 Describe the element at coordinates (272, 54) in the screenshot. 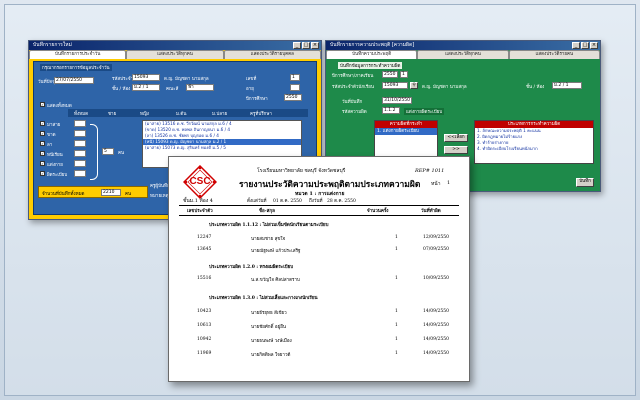

I see `tab-person-history: แสดงประวัติรายบุคคล` at that location.